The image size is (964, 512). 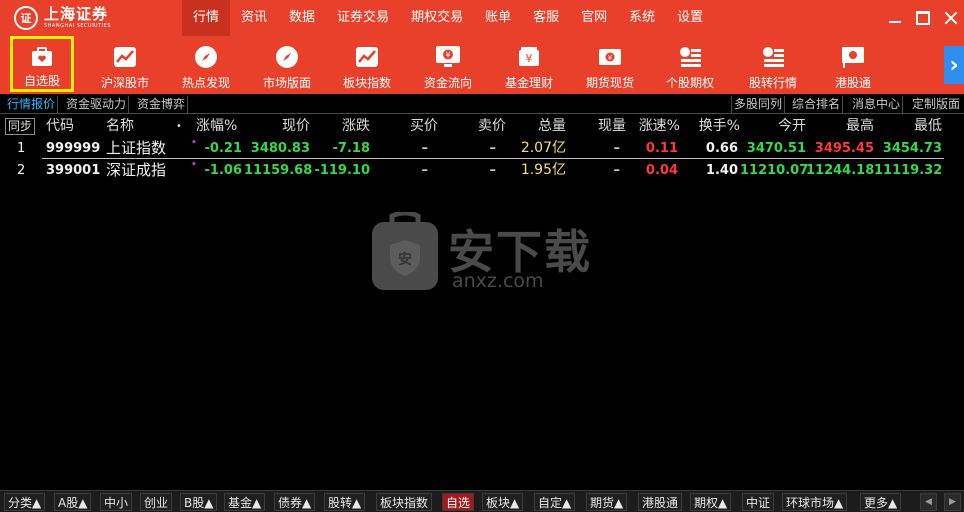 What do you see at coordinates (437, 18) in the screenshot?
I see `menu-options-trading: 期权交易` at bounding box center [437, 18].